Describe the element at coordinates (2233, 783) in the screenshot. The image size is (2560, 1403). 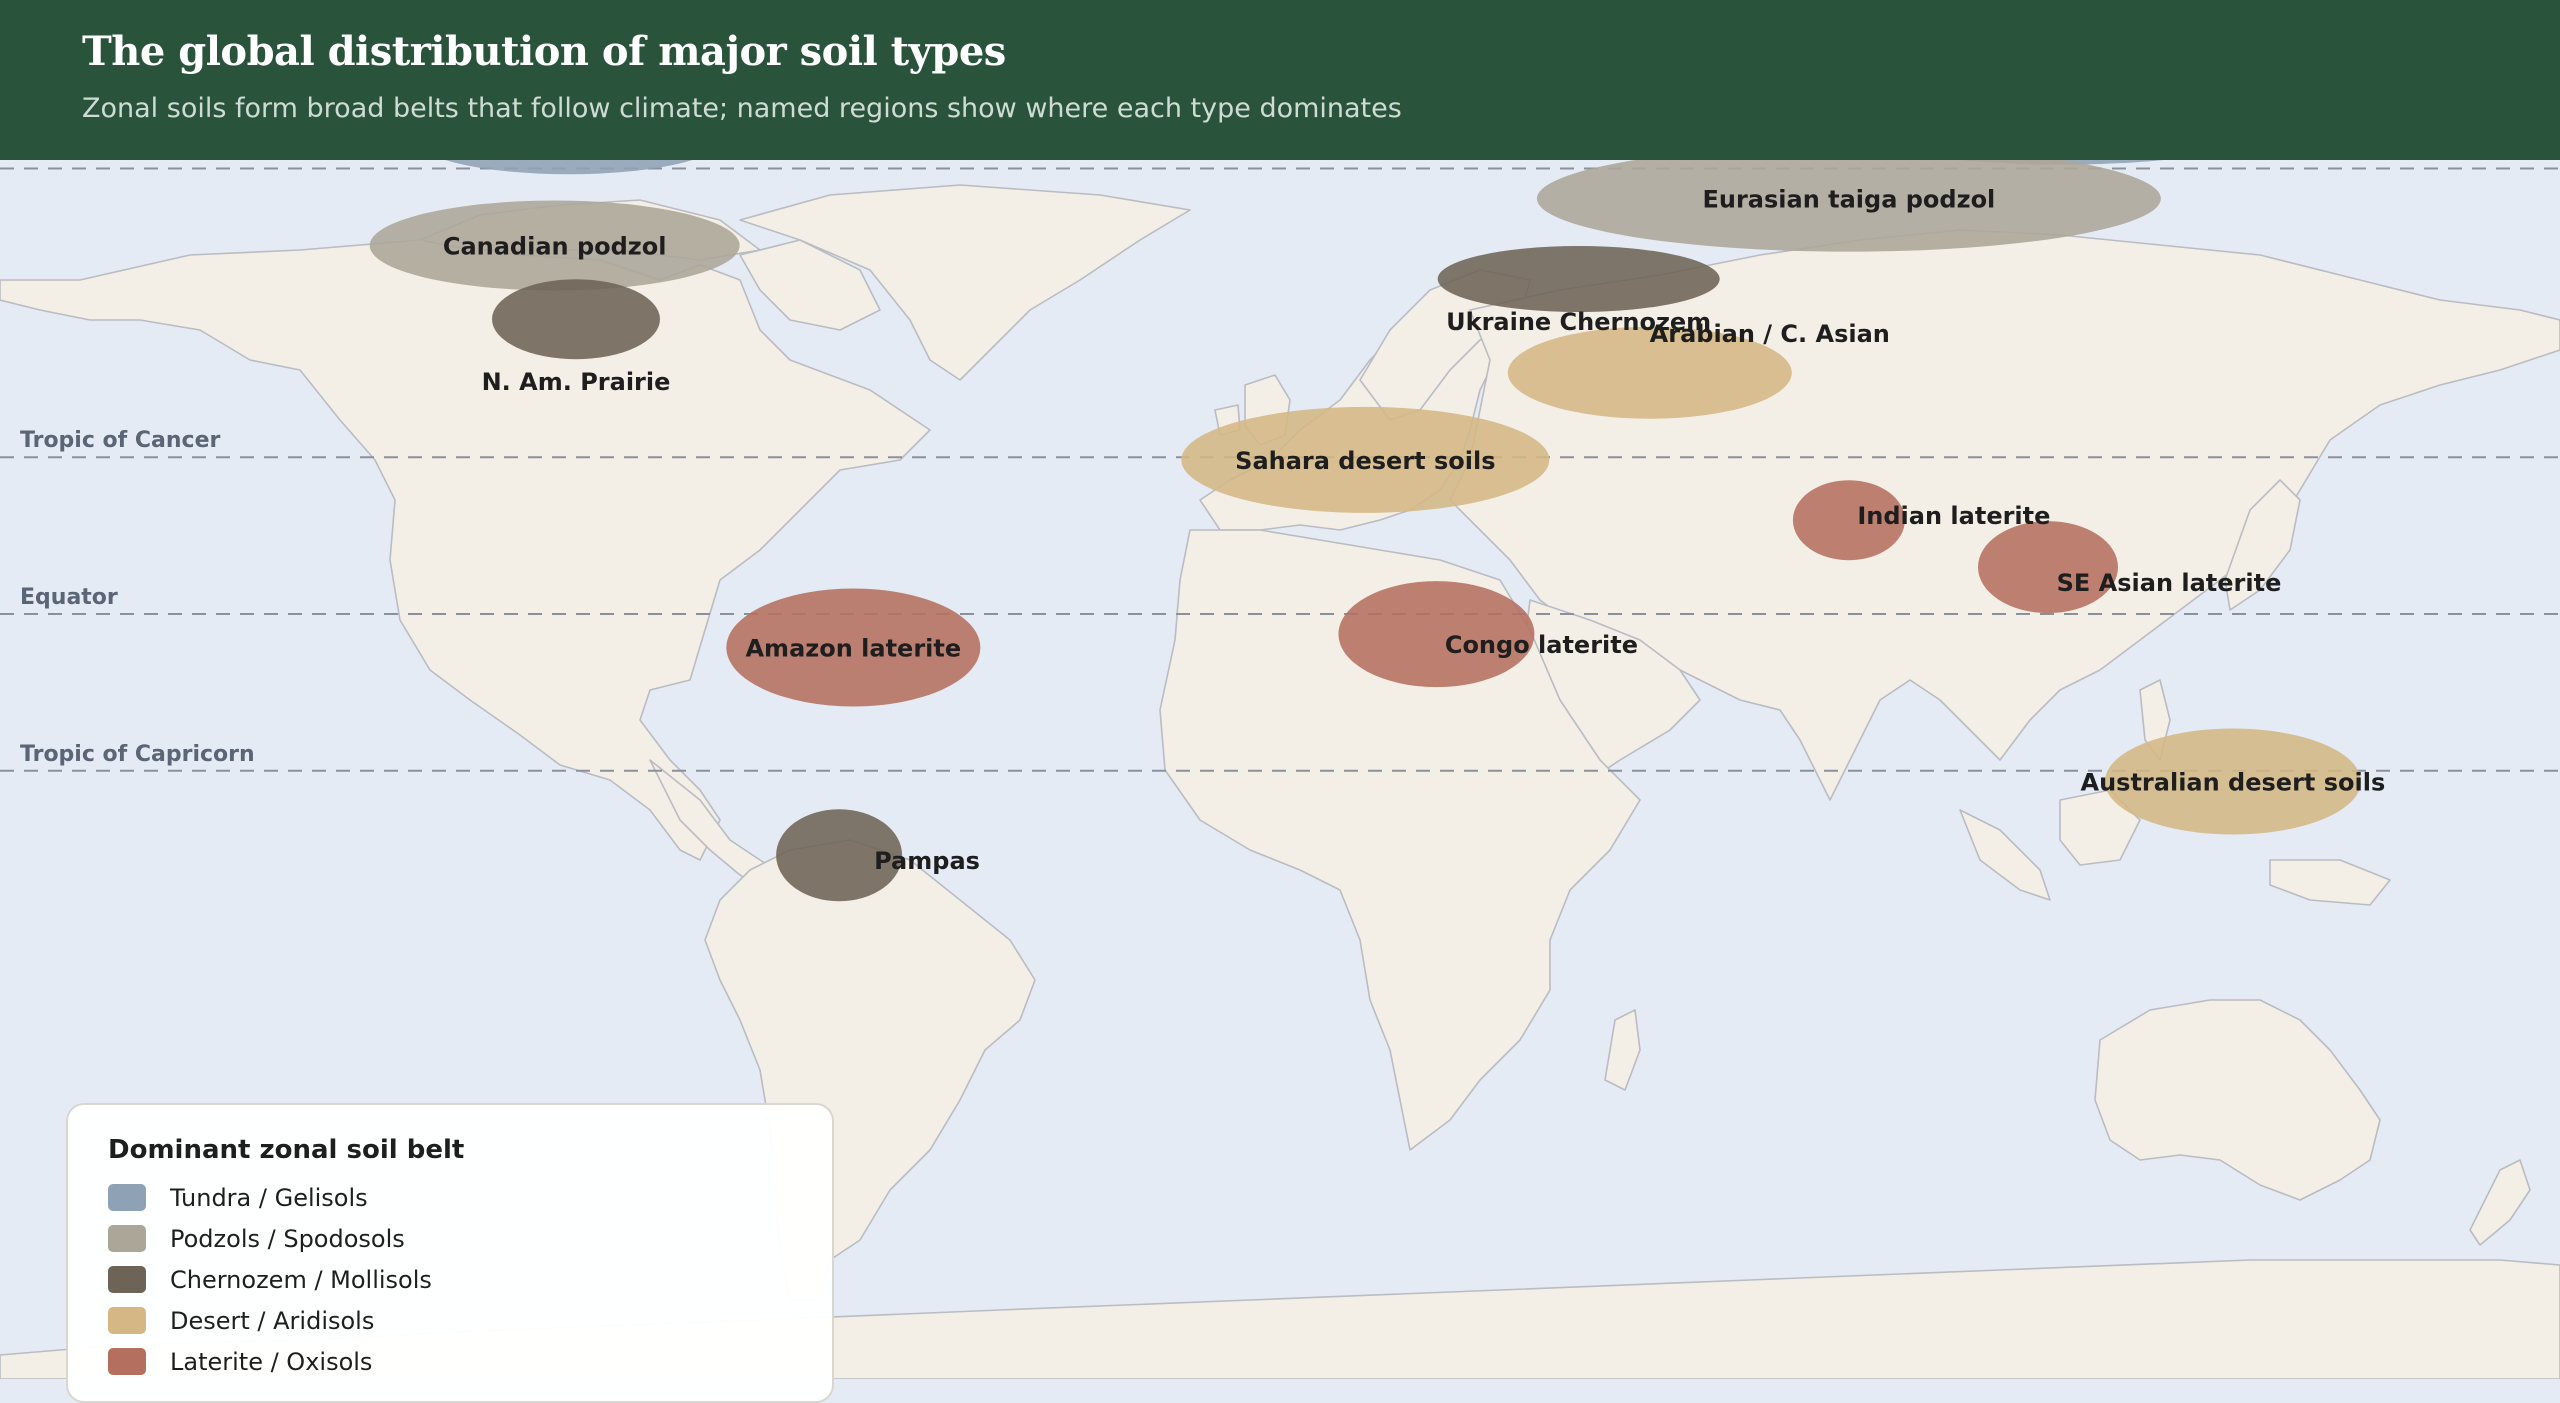
I see `soil-region-label: Australian desert soils` at that location.